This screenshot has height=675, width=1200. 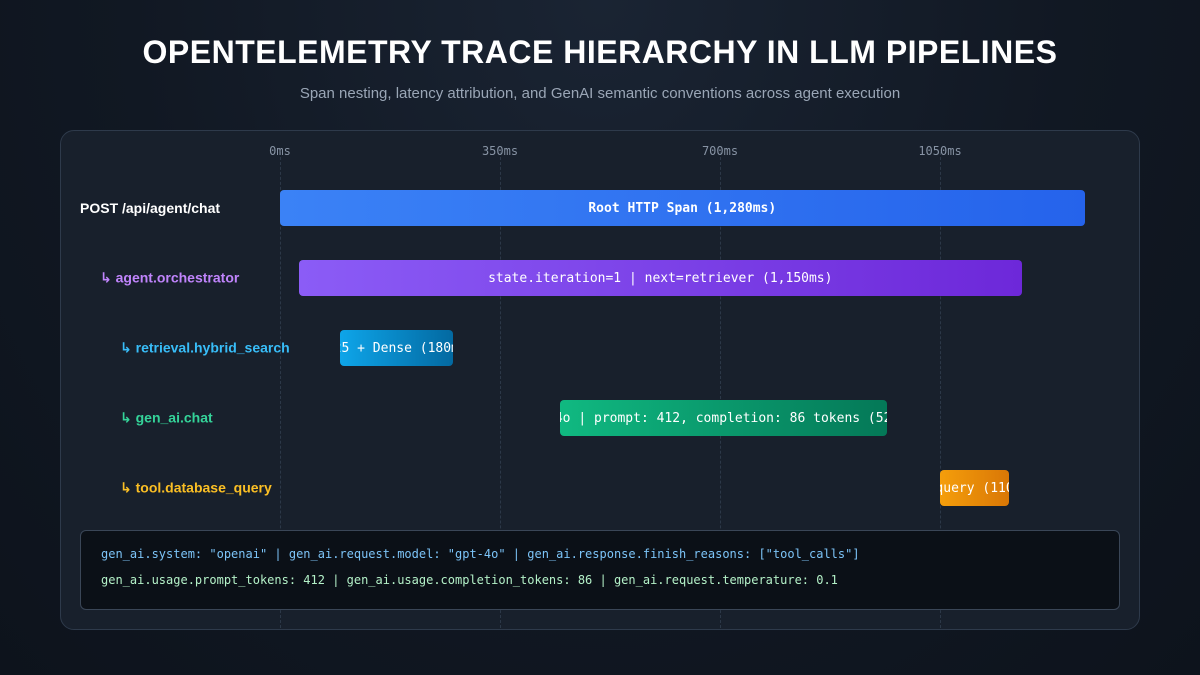 What do you see at coordinates (682, 208) in the screenshot?
I see `span-bar-root: Root HTTP Span (1,280ms)` at bounding box center [682, 208].